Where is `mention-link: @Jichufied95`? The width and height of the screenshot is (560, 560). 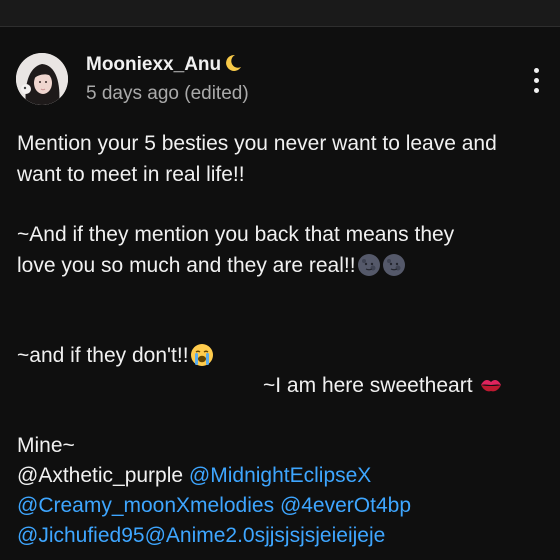
mention-link: @Jichufied95 is located at coordinates (81, 535).